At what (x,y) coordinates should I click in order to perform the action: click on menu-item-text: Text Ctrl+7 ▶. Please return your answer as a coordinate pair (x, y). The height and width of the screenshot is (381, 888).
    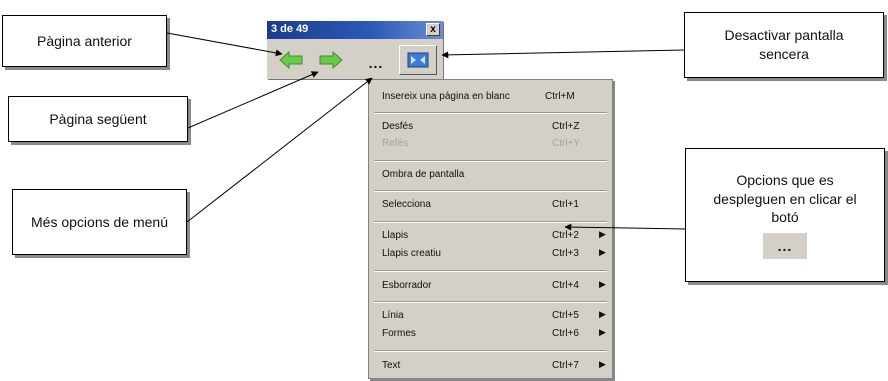
    Looking at the image, I should click on (490, 366).